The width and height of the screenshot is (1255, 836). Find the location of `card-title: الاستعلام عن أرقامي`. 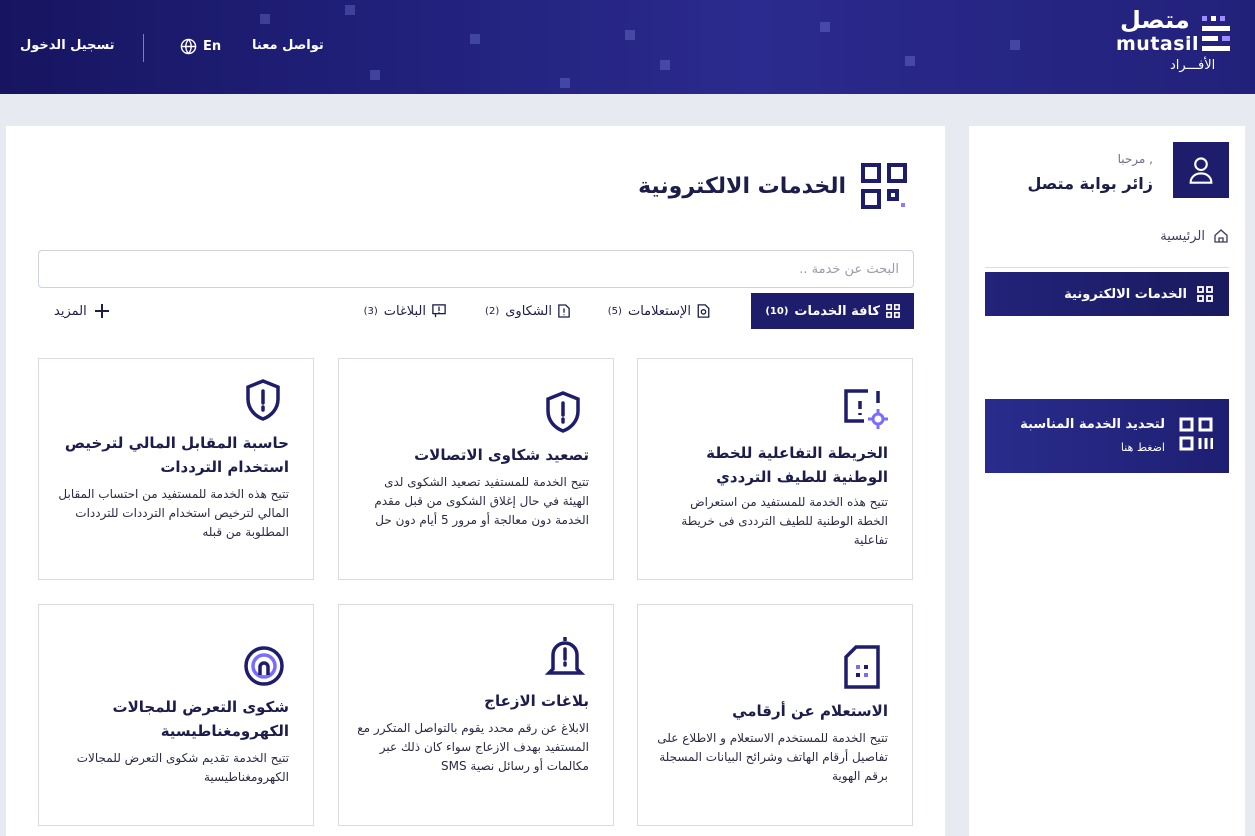

card-title: الاستعلام عن أرقامي is located at coordinates (810, 711).